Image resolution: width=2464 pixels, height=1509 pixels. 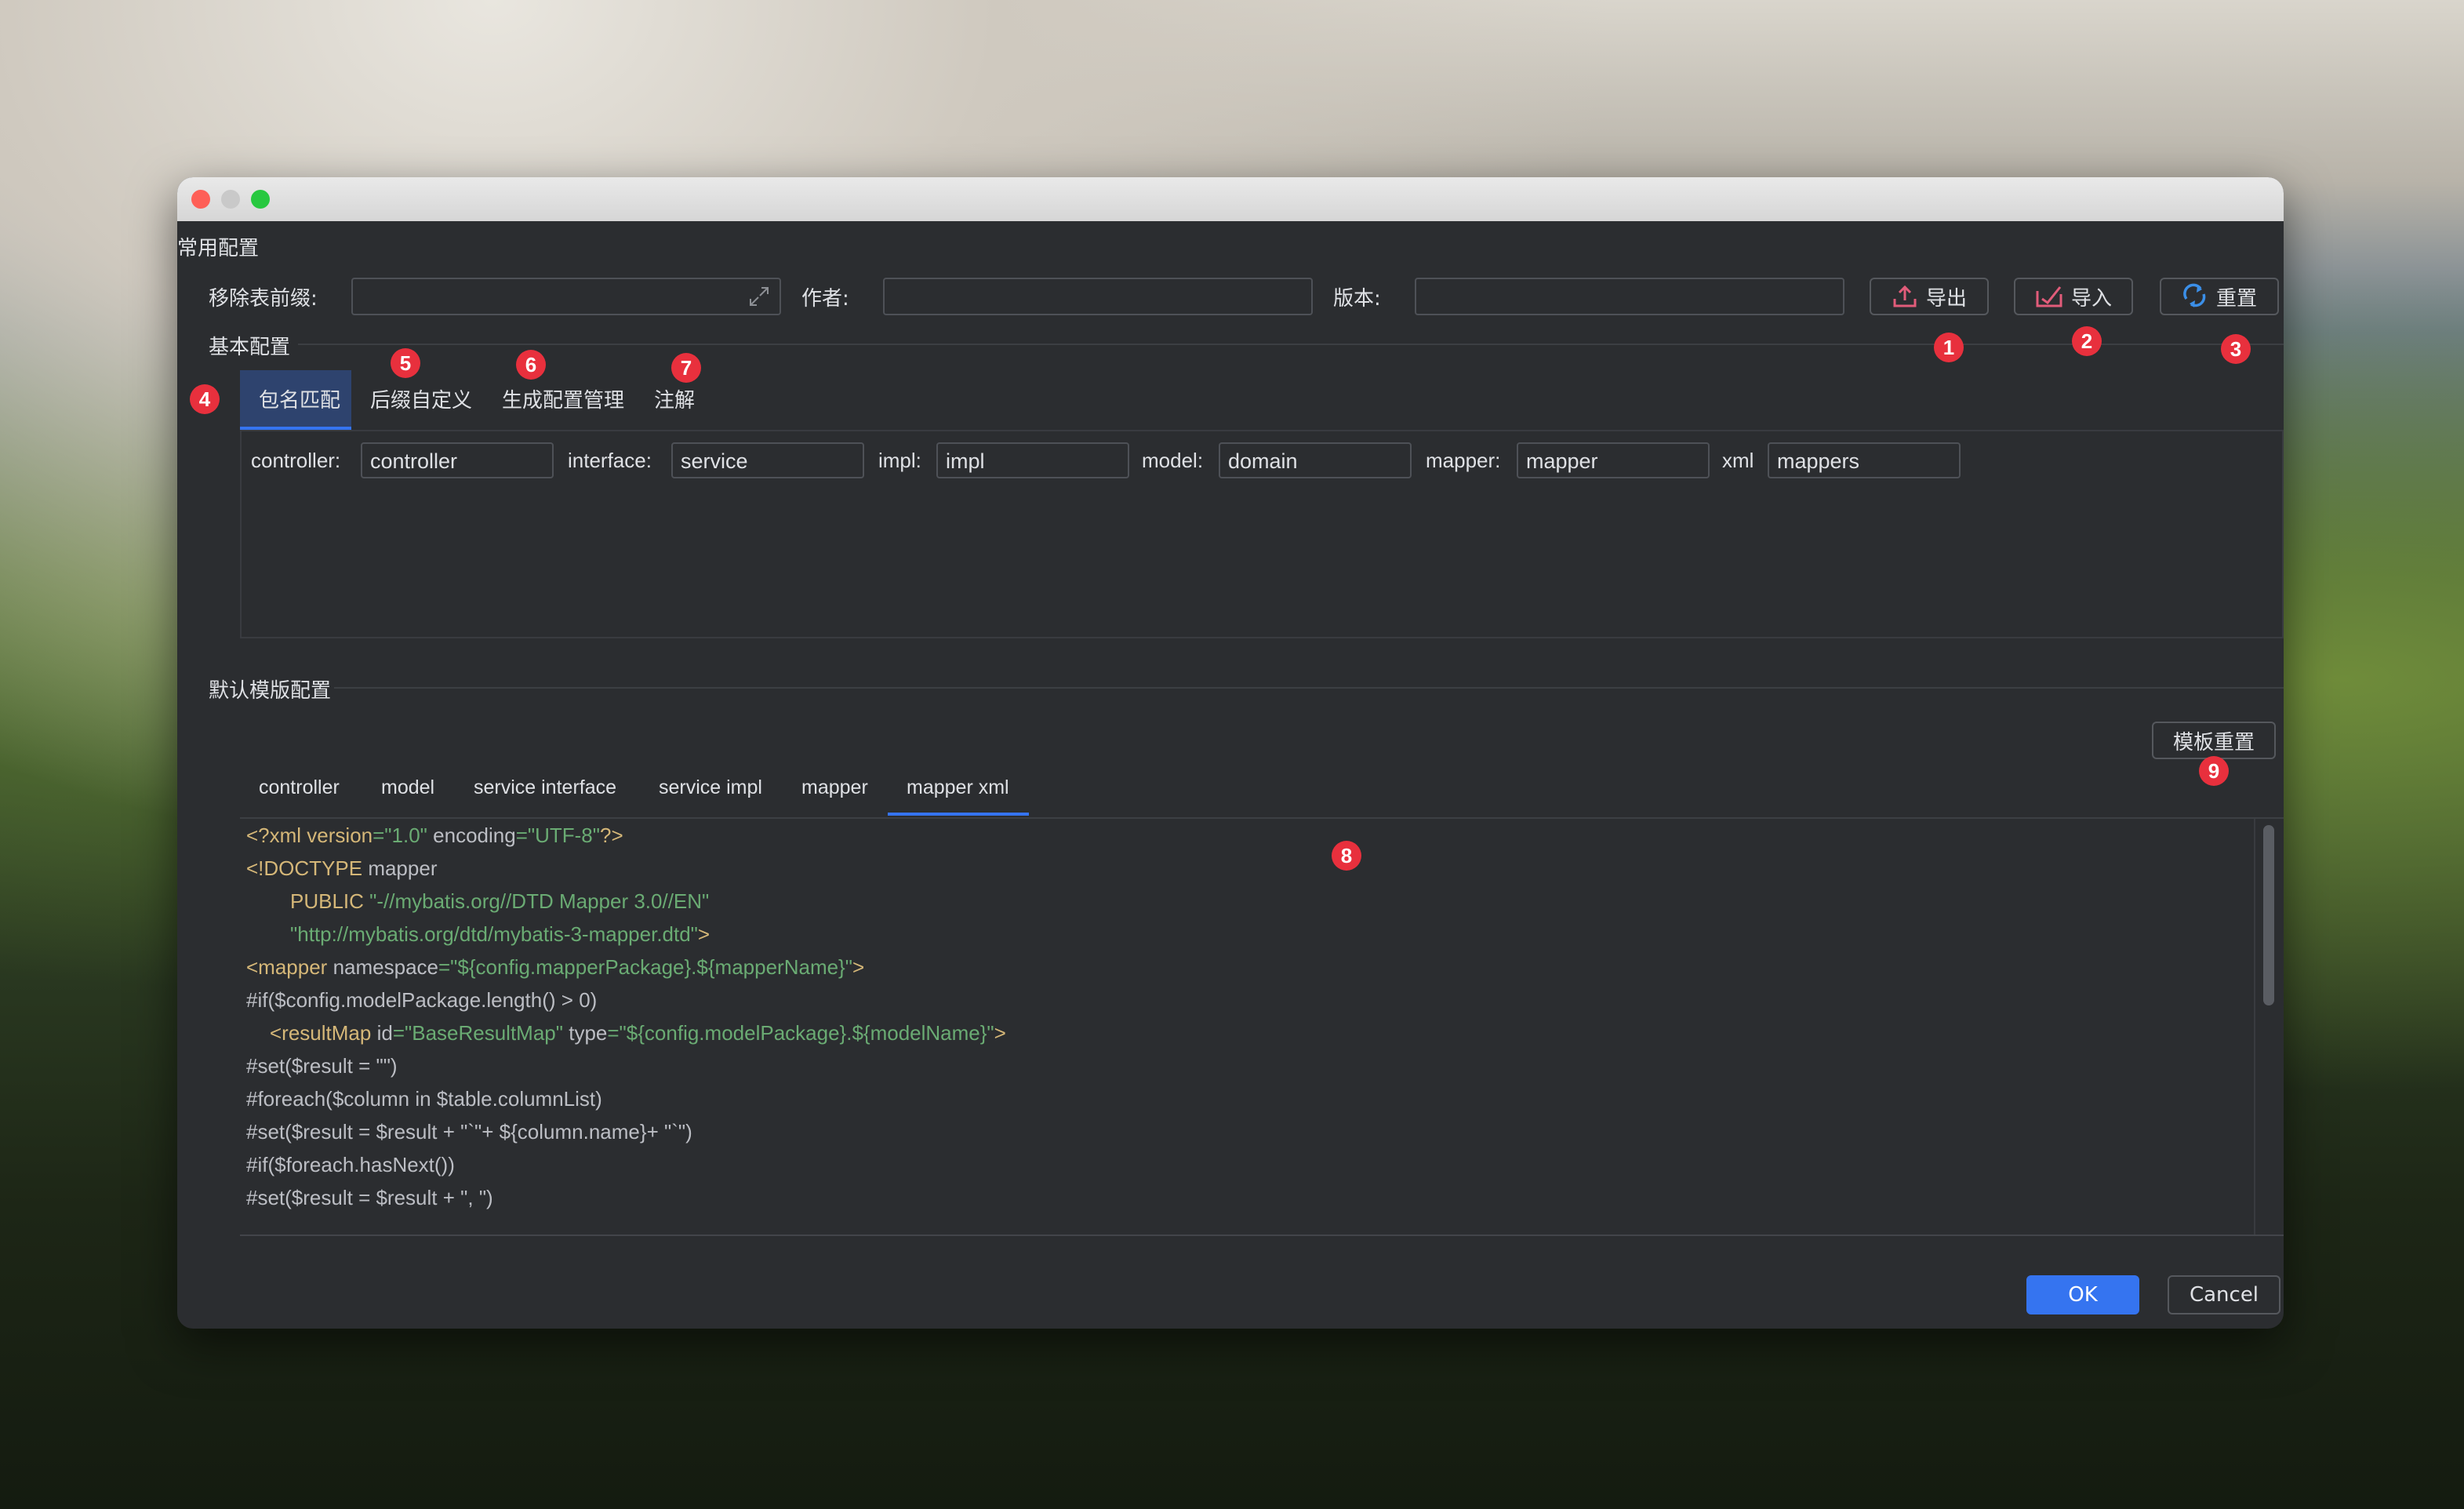 I want to click on ok-button: OK, so click(x=2082, y=1294).